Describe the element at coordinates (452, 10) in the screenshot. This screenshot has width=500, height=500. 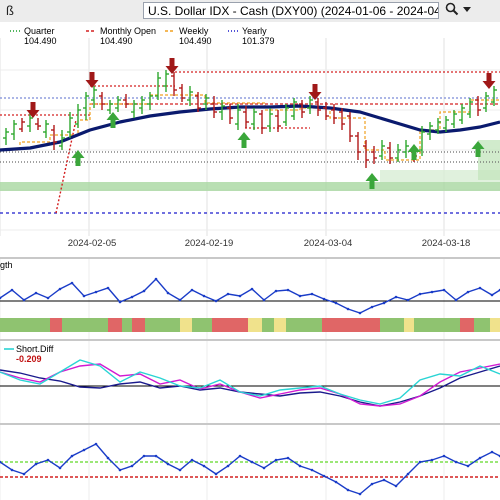
I see `search-icon` at that location.